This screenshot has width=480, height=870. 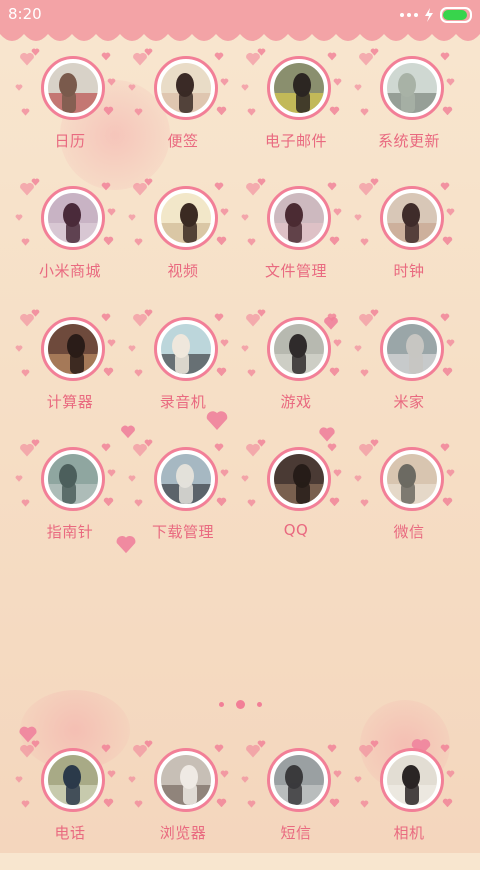 I want to click on app-label: 下载管理, so click(x=182, y=532).